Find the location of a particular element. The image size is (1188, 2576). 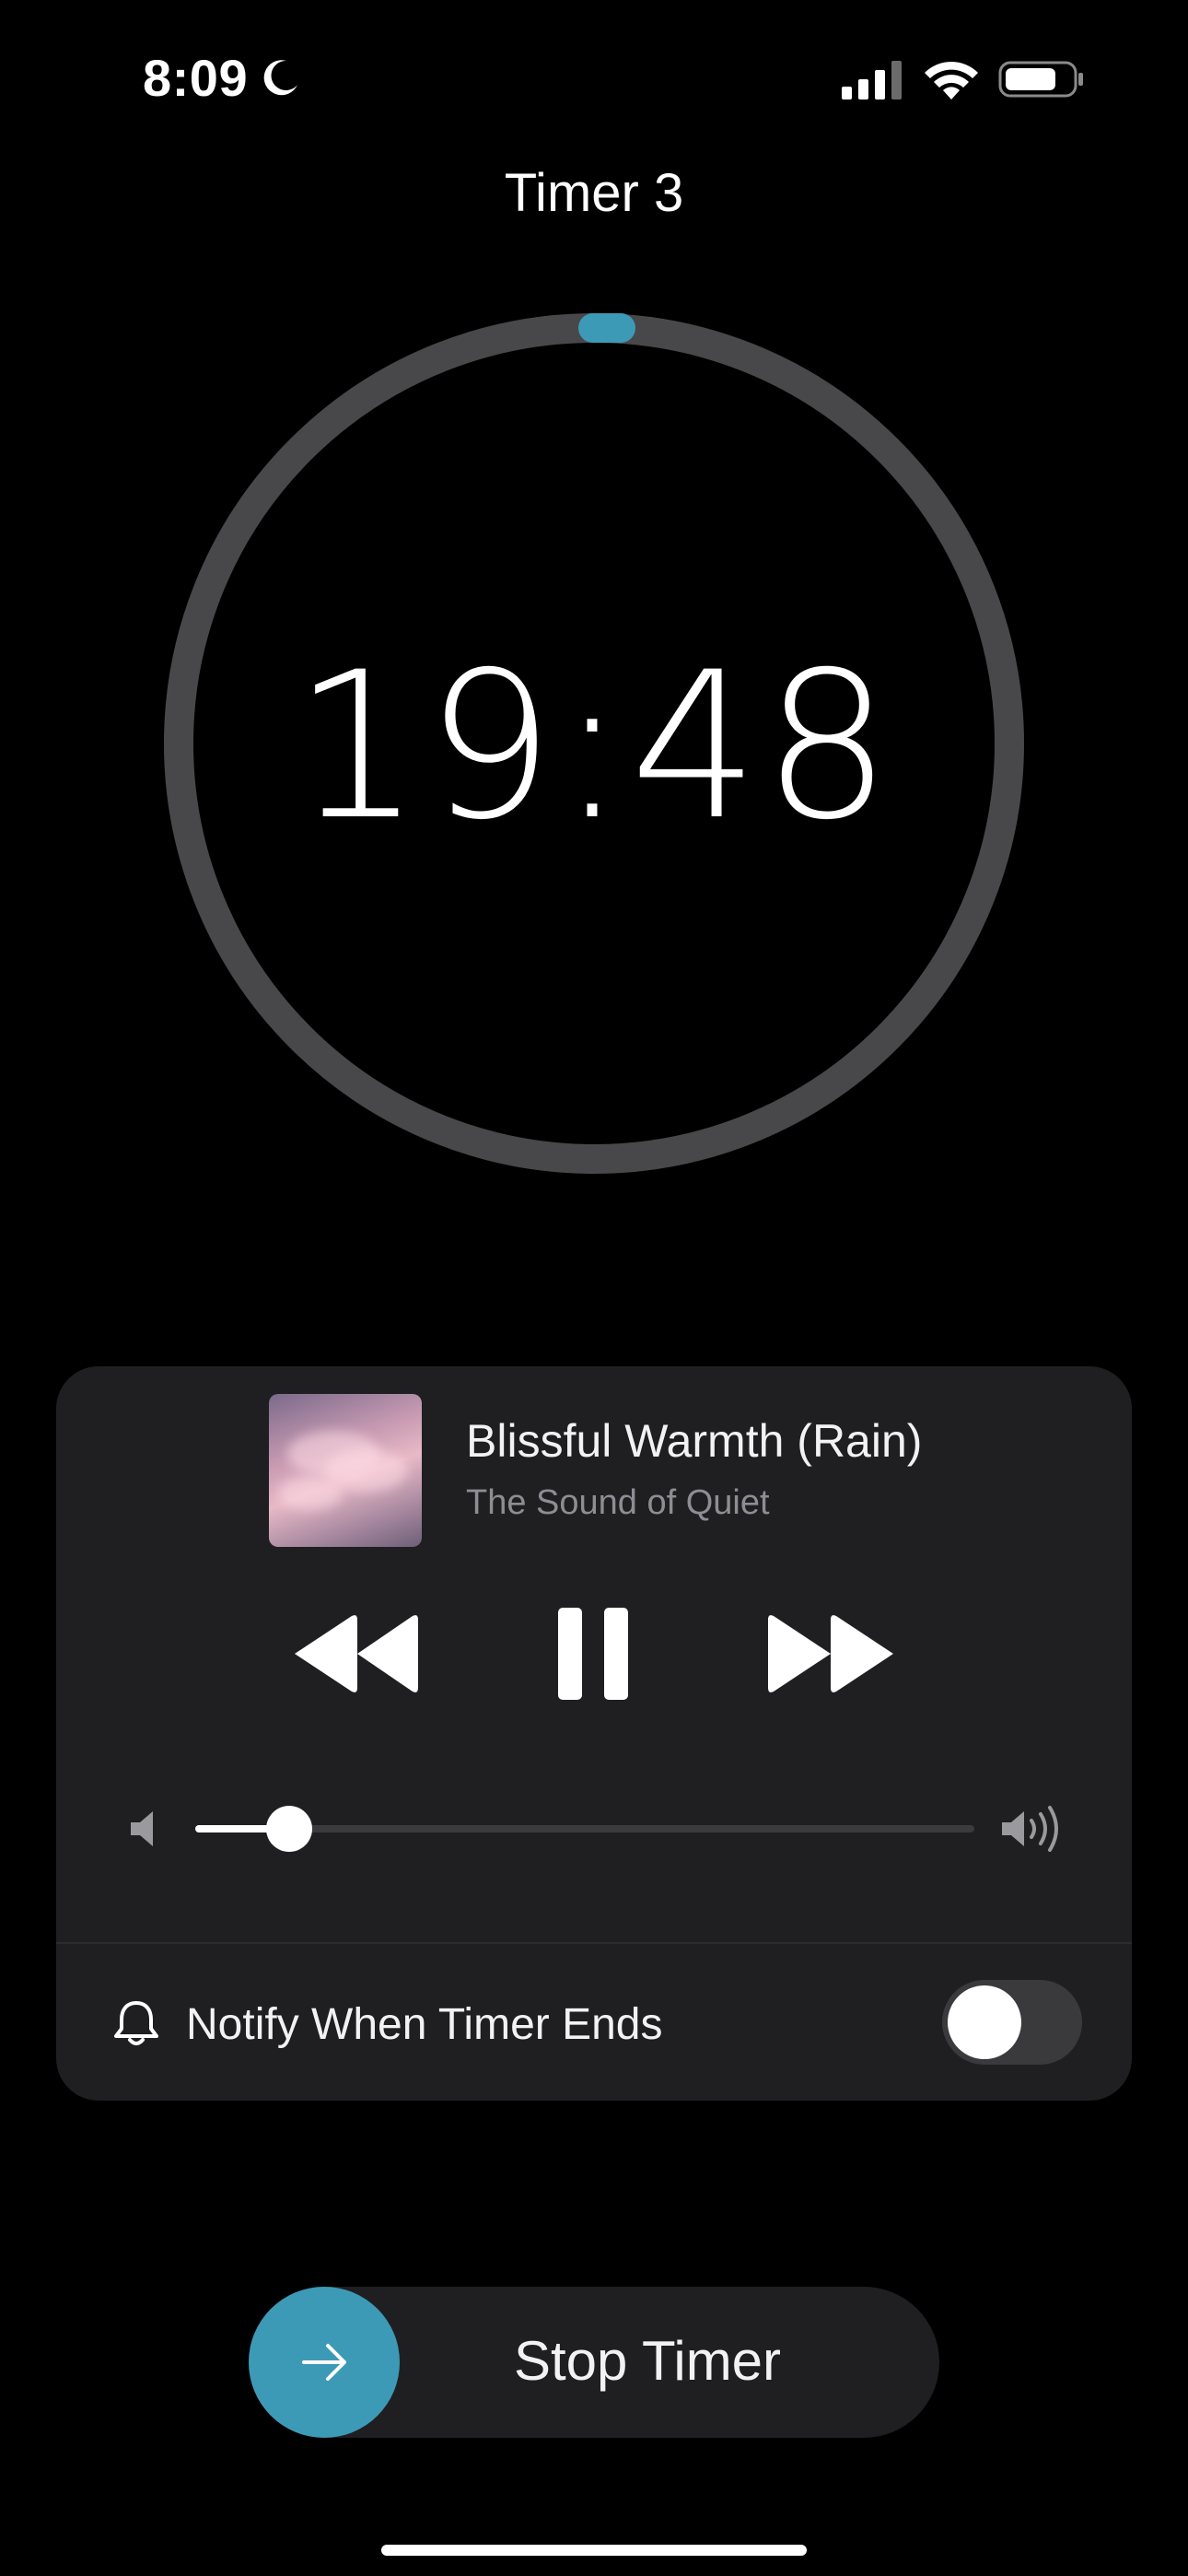

pause-button is located at coordinates (593, 1654).